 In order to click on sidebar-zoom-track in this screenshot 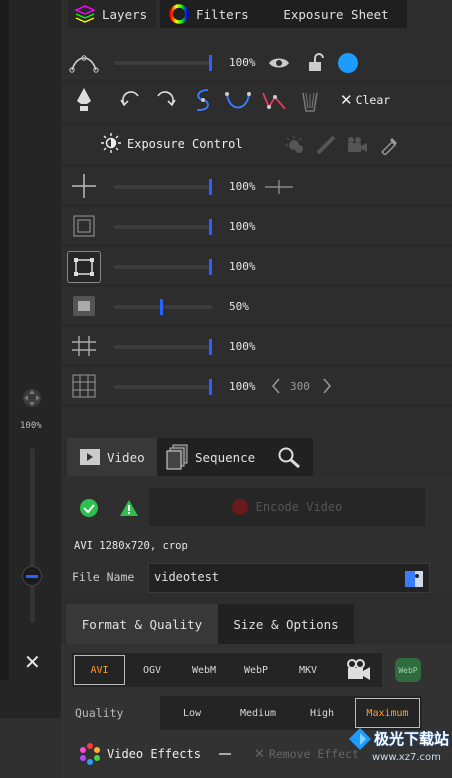, I will do `click(32, 535)`.